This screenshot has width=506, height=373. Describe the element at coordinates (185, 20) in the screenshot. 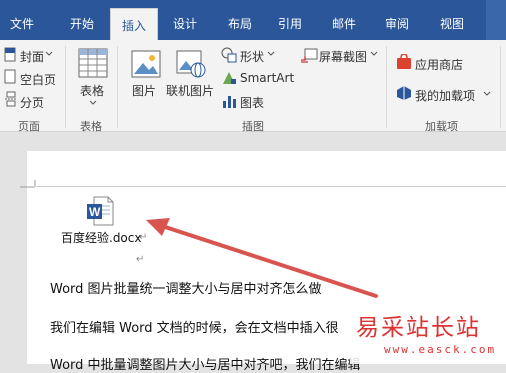

I see `tab-design: 设计` at that location.